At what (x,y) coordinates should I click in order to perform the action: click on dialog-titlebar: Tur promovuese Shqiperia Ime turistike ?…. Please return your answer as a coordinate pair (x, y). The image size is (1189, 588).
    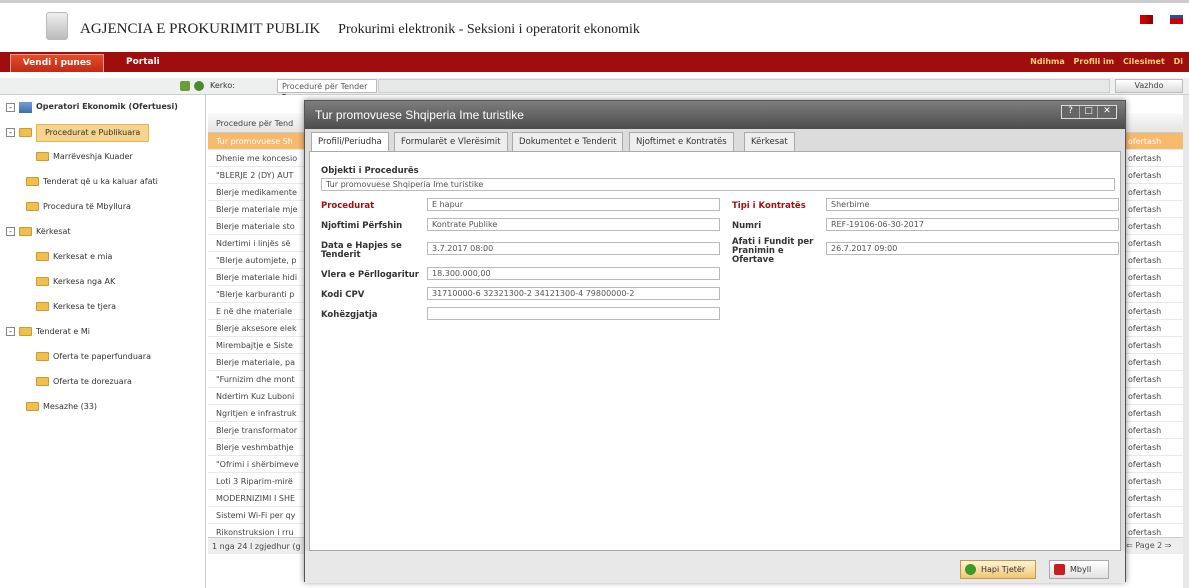
    Looking at the image, I should click on (715, 115).